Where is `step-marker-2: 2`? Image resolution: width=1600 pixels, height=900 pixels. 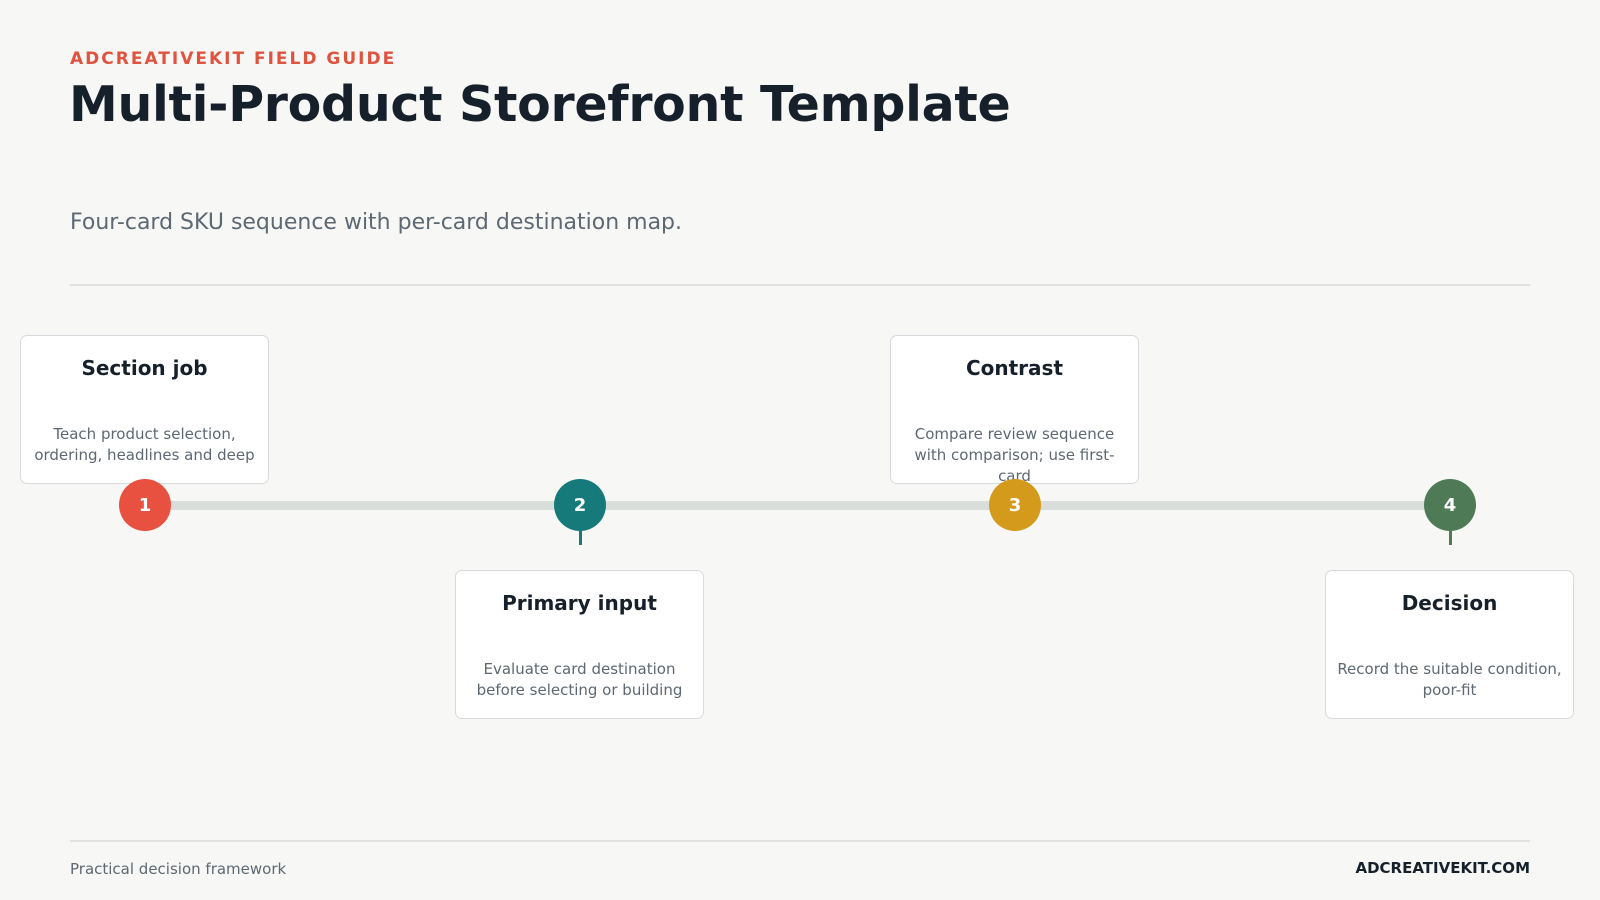 step-marker-2: 2 is located at coordinates (580, 505).